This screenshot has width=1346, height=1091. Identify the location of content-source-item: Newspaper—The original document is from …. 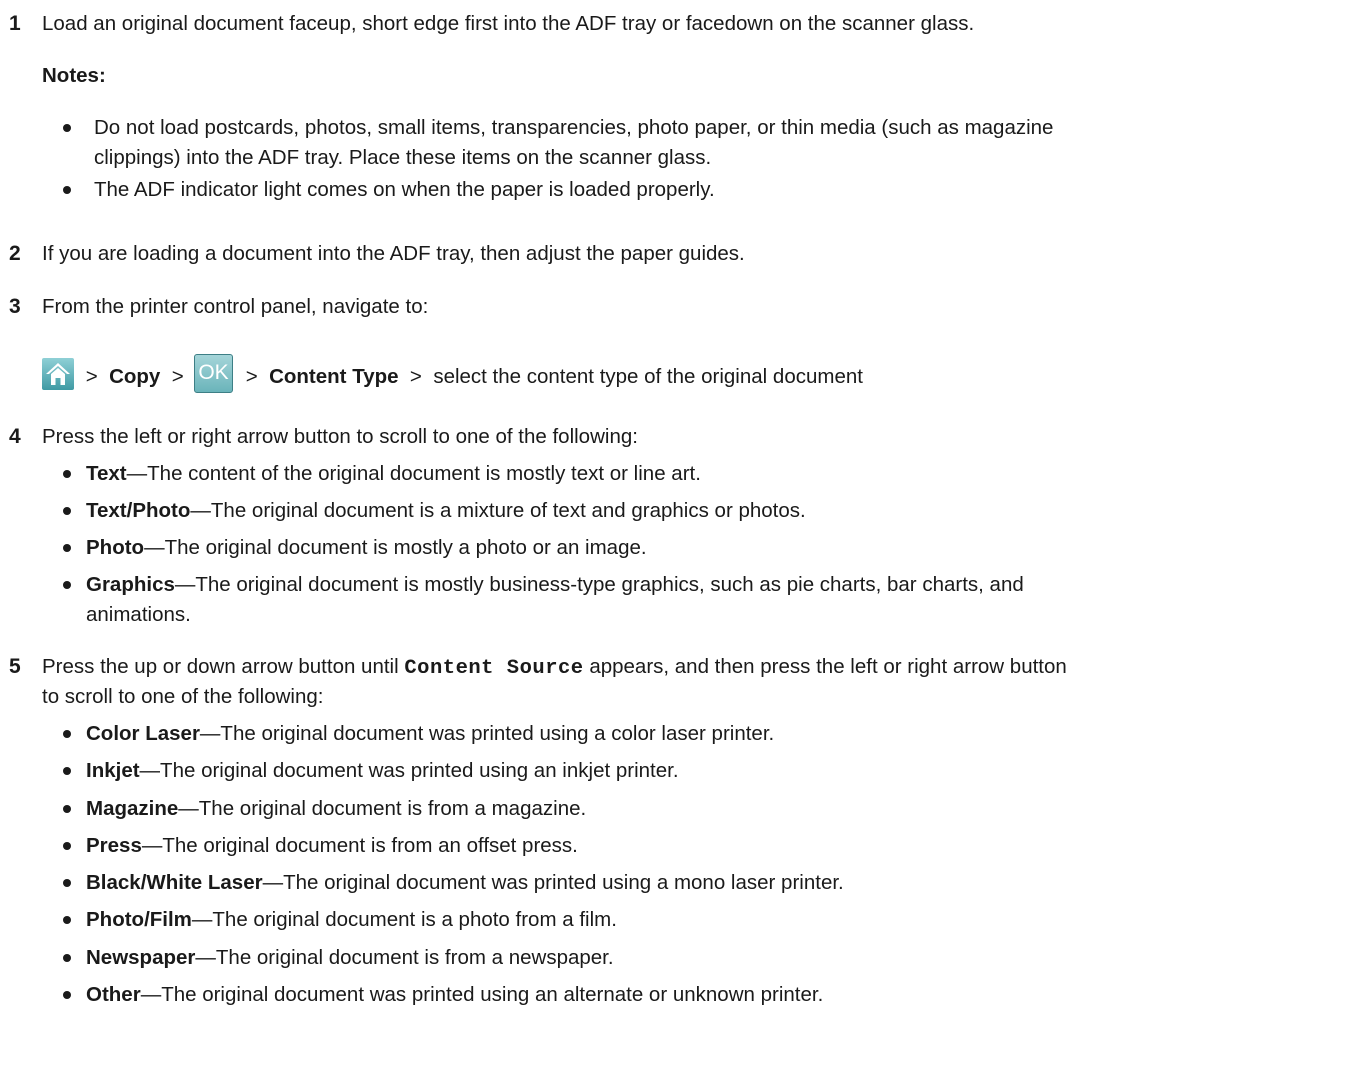
(350, 958).